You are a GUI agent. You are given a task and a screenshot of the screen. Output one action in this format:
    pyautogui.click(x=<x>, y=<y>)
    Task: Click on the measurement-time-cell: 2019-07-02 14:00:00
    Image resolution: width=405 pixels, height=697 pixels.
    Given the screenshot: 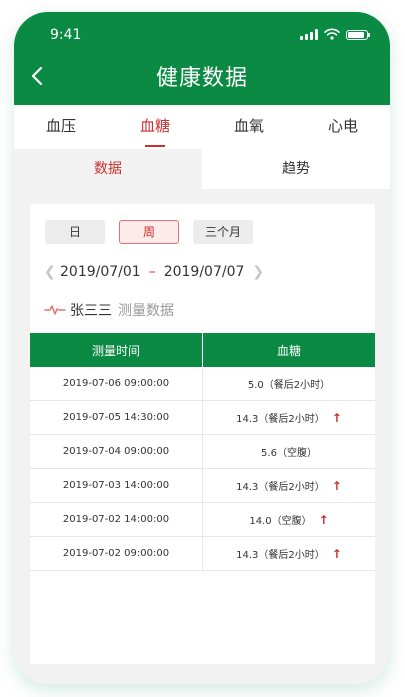 What is the action you would take?
    pyautogui.click(x=116, y=519)
    